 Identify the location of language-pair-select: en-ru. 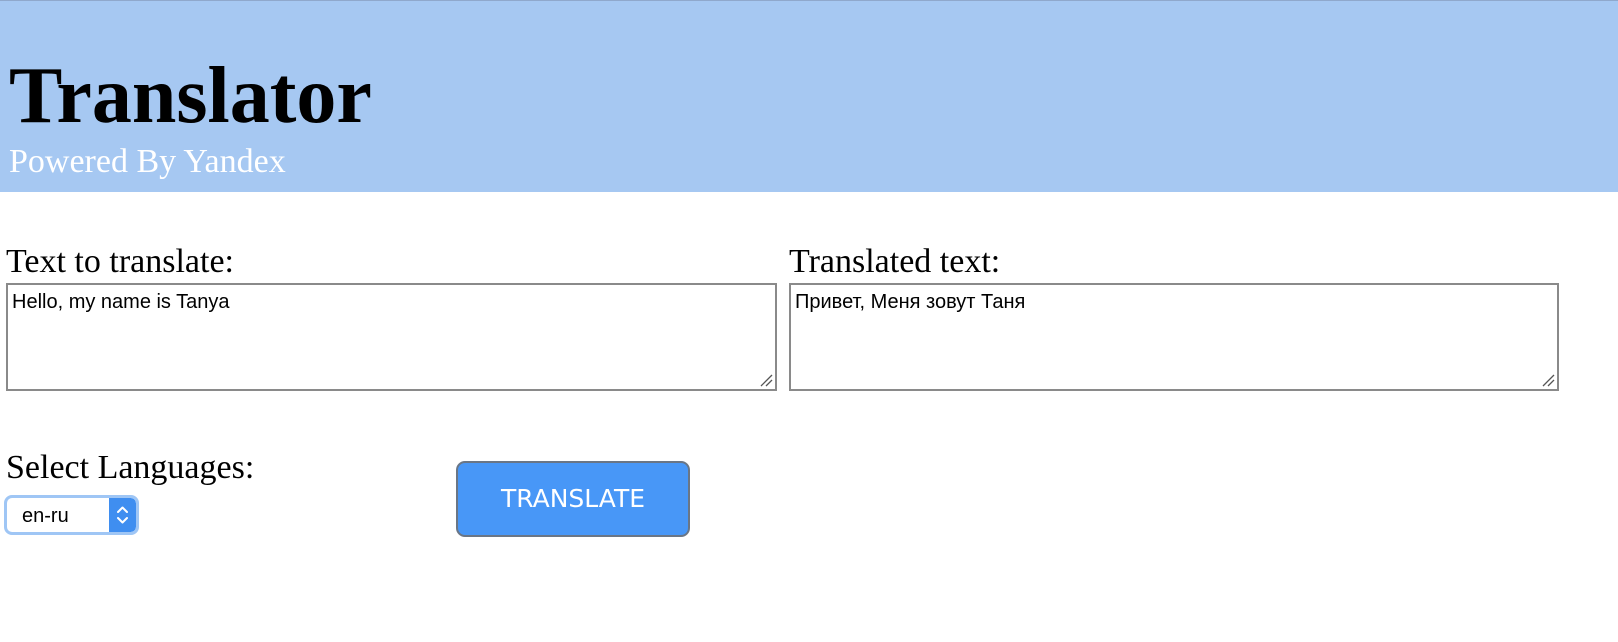
(71, 515).